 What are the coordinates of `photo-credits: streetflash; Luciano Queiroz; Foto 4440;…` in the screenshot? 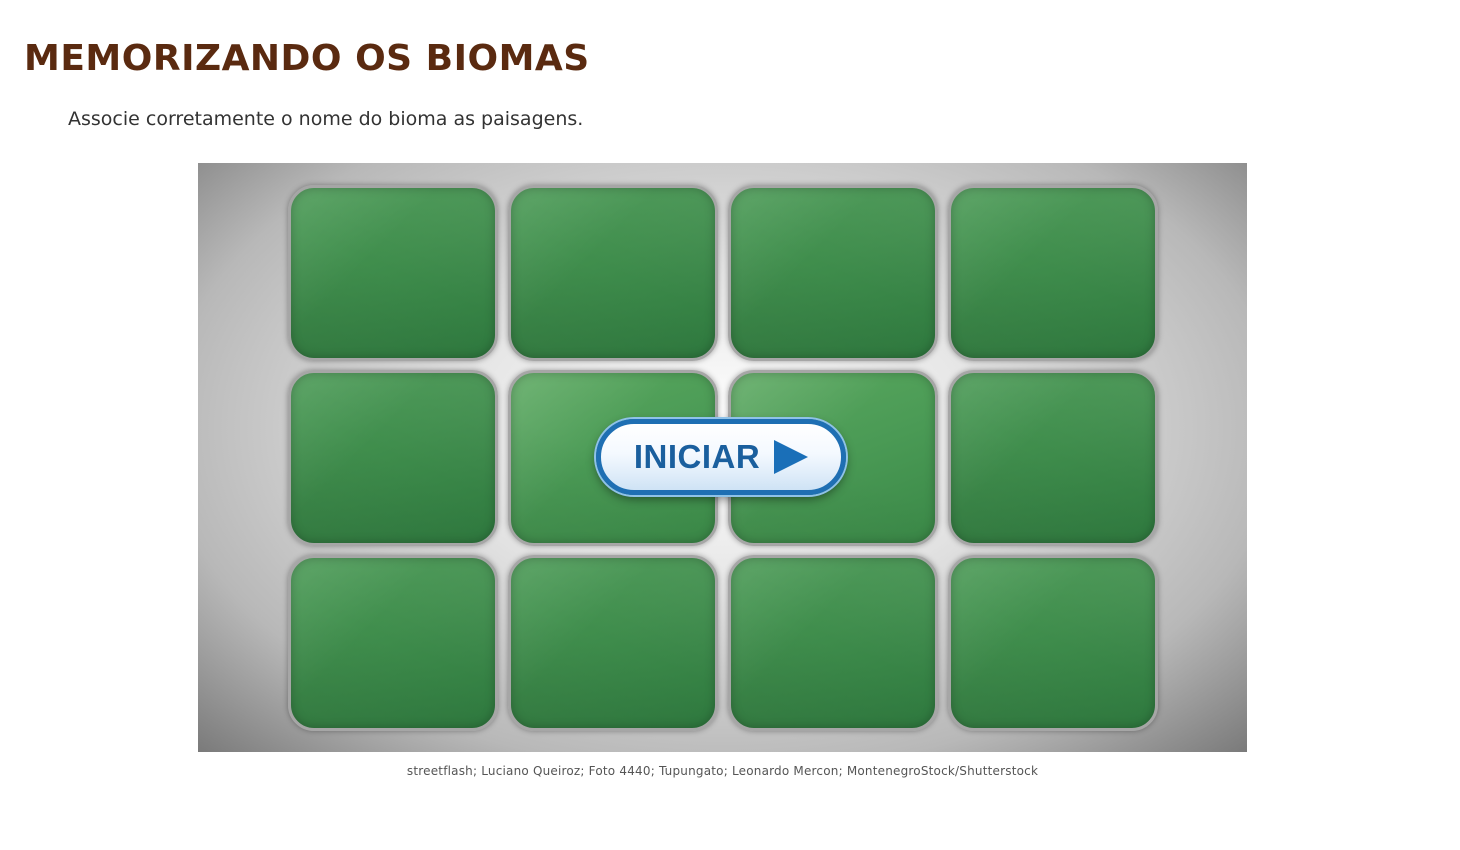 It's located at (722, 771).